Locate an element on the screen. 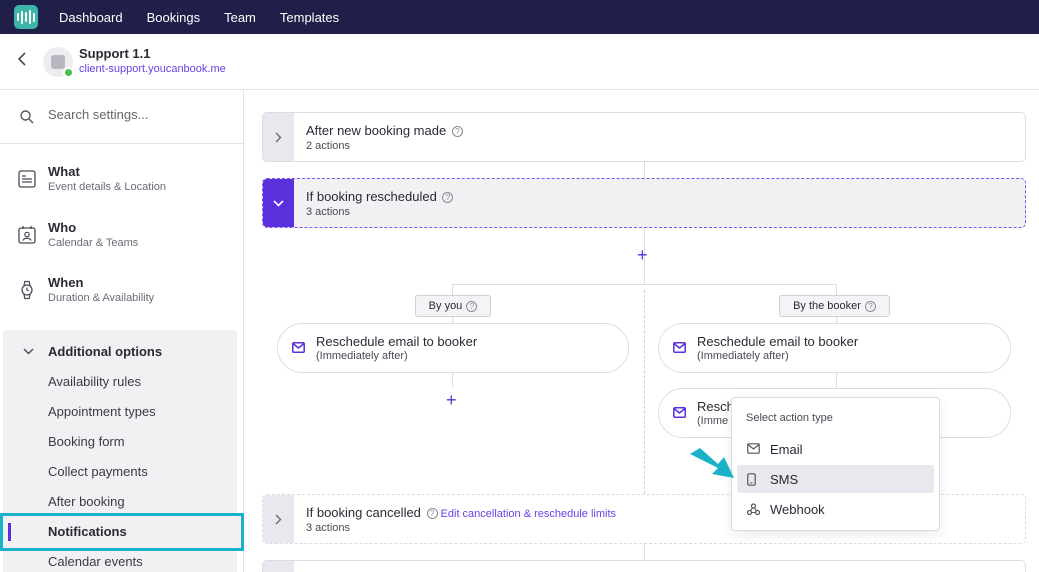 The width and height of the screenshot is (1039, 572). online-status-icon is located at coordinates (68, 72).